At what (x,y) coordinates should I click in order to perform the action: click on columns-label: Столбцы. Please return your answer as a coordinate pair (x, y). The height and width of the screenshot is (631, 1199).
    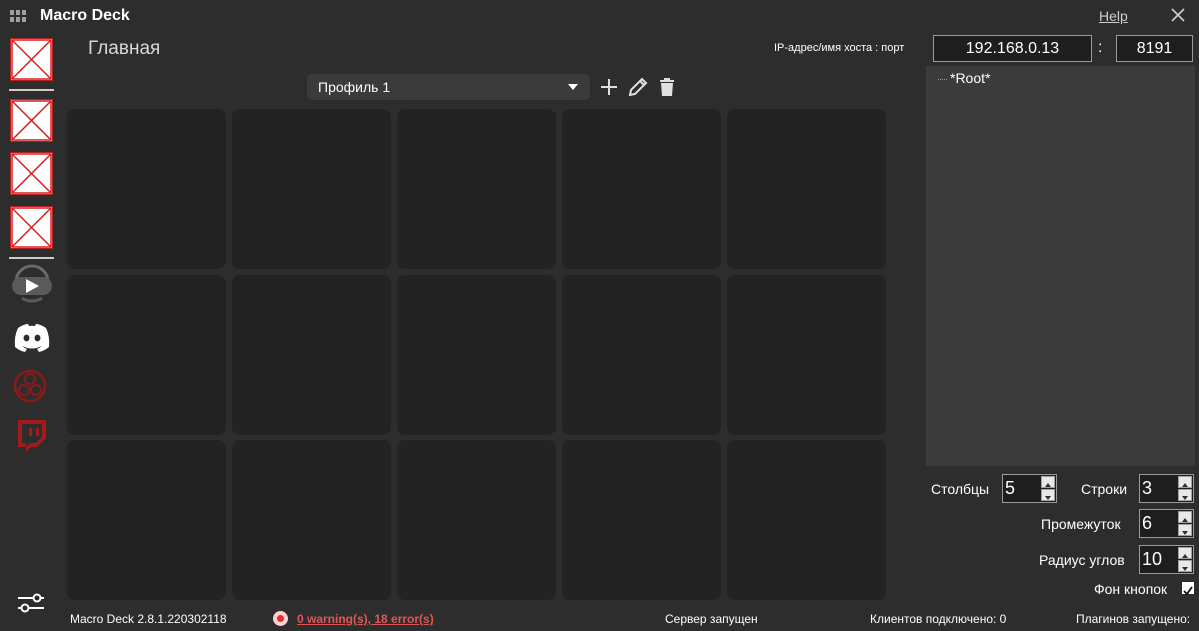
    Looking at the image, I should click on (960, 489).